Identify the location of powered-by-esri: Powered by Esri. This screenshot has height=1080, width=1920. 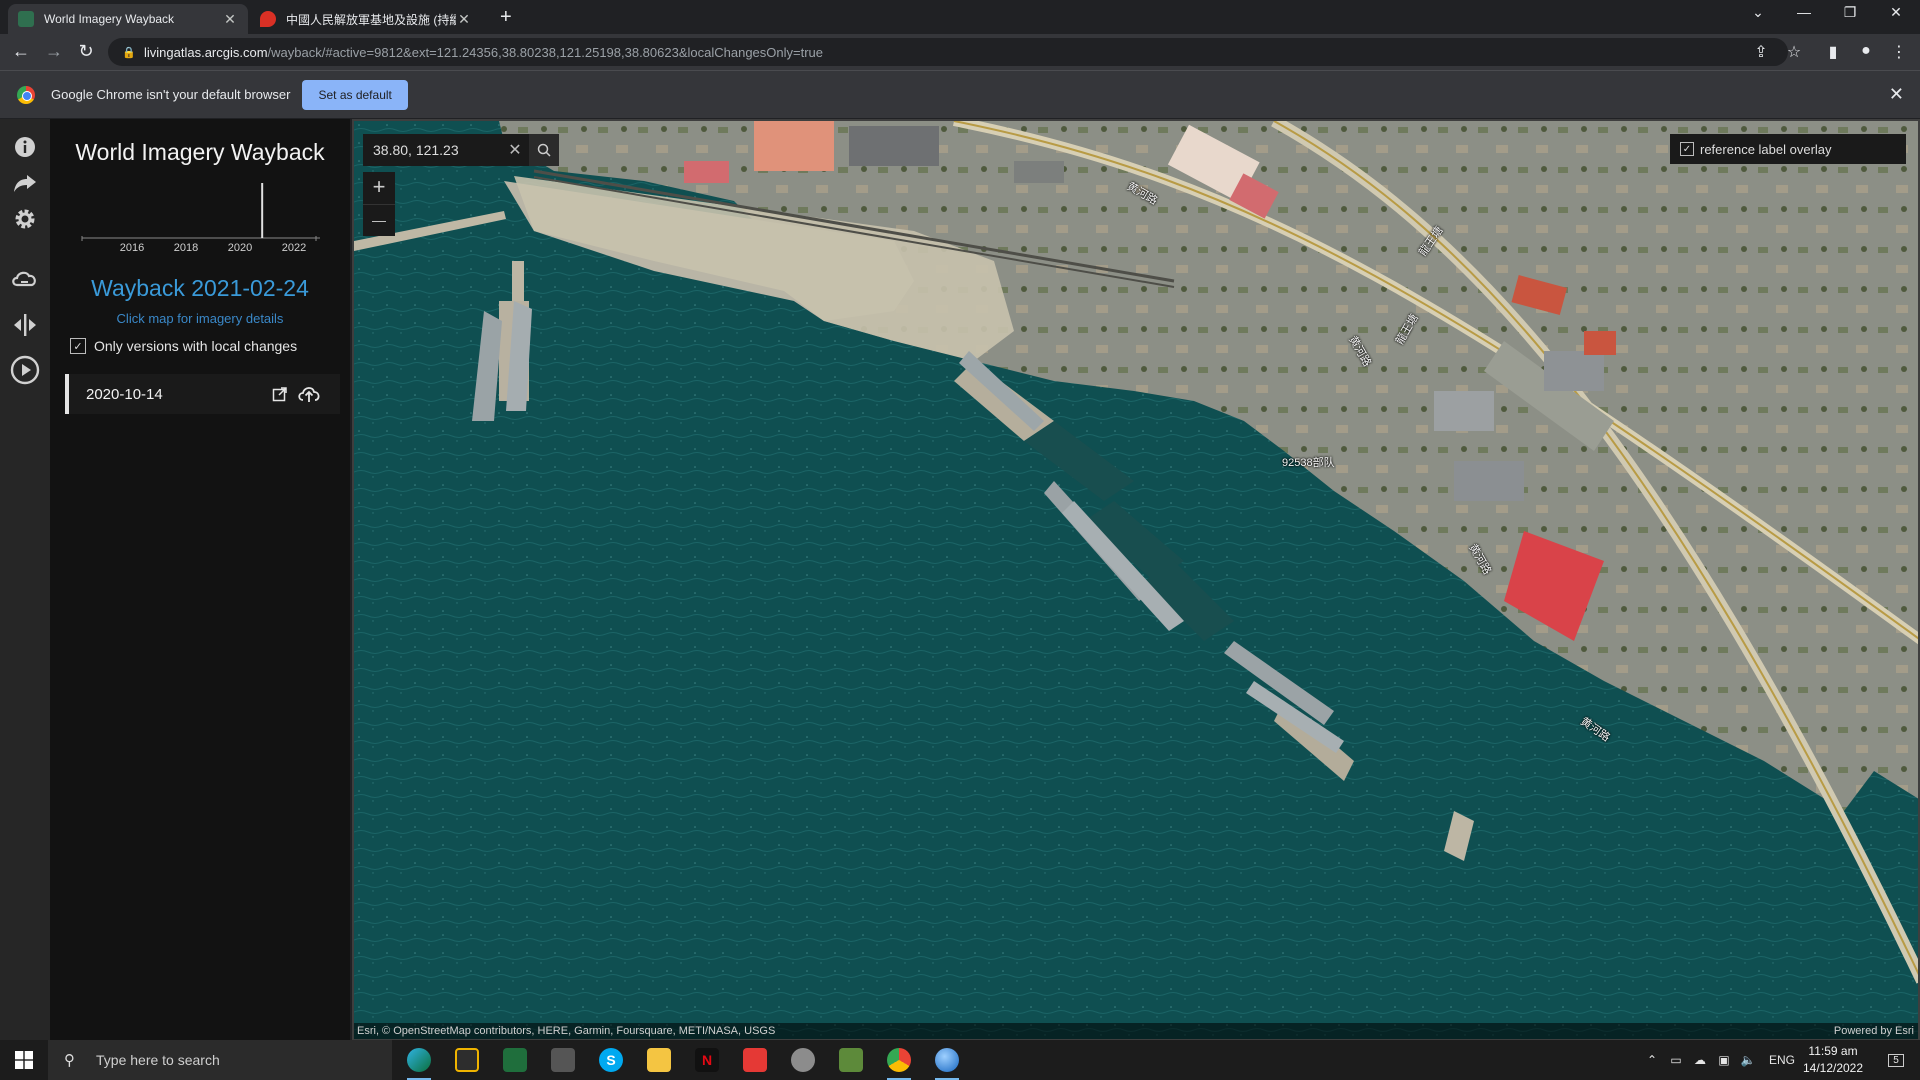
(1874, 1031).